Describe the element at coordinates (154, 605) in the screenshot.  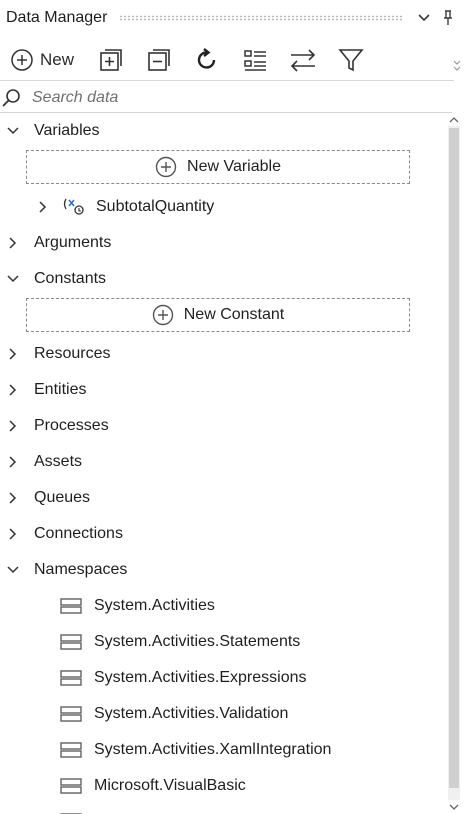
I see `namespace-label: System.Activities` at that location.